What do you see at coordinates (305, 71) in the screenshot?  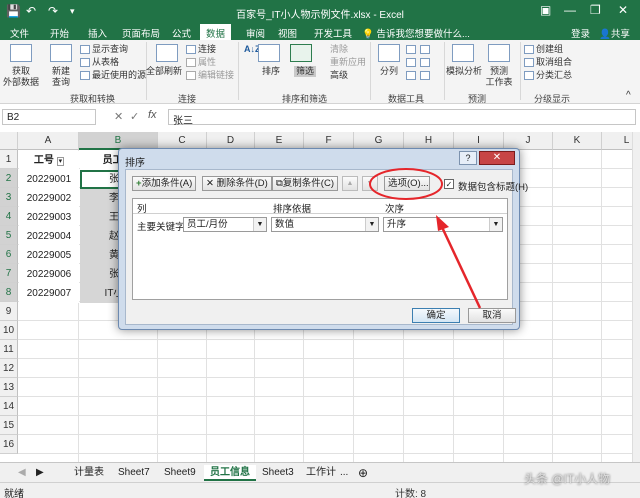 I see `filter-button: 筛选` at bounding box center [305, 71].